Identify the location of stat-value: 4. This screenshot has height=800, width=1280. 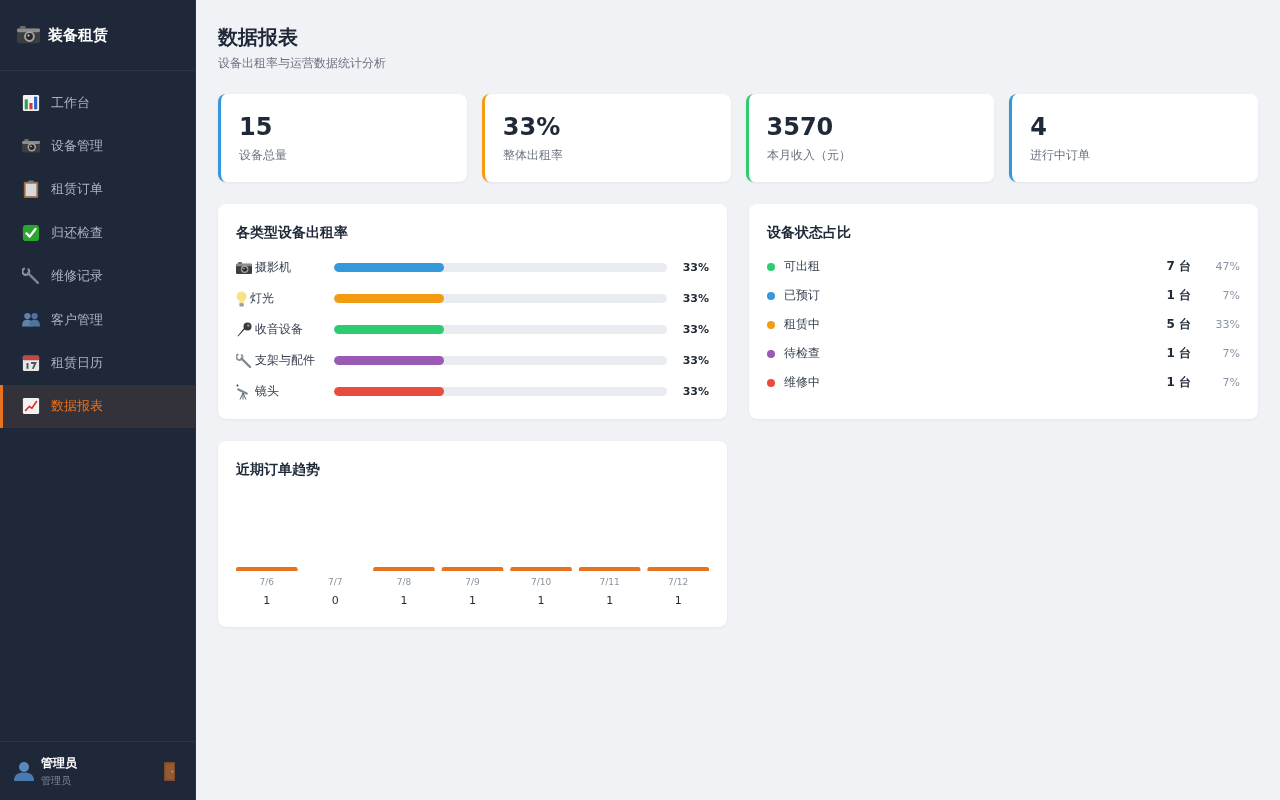
(1039, 127).